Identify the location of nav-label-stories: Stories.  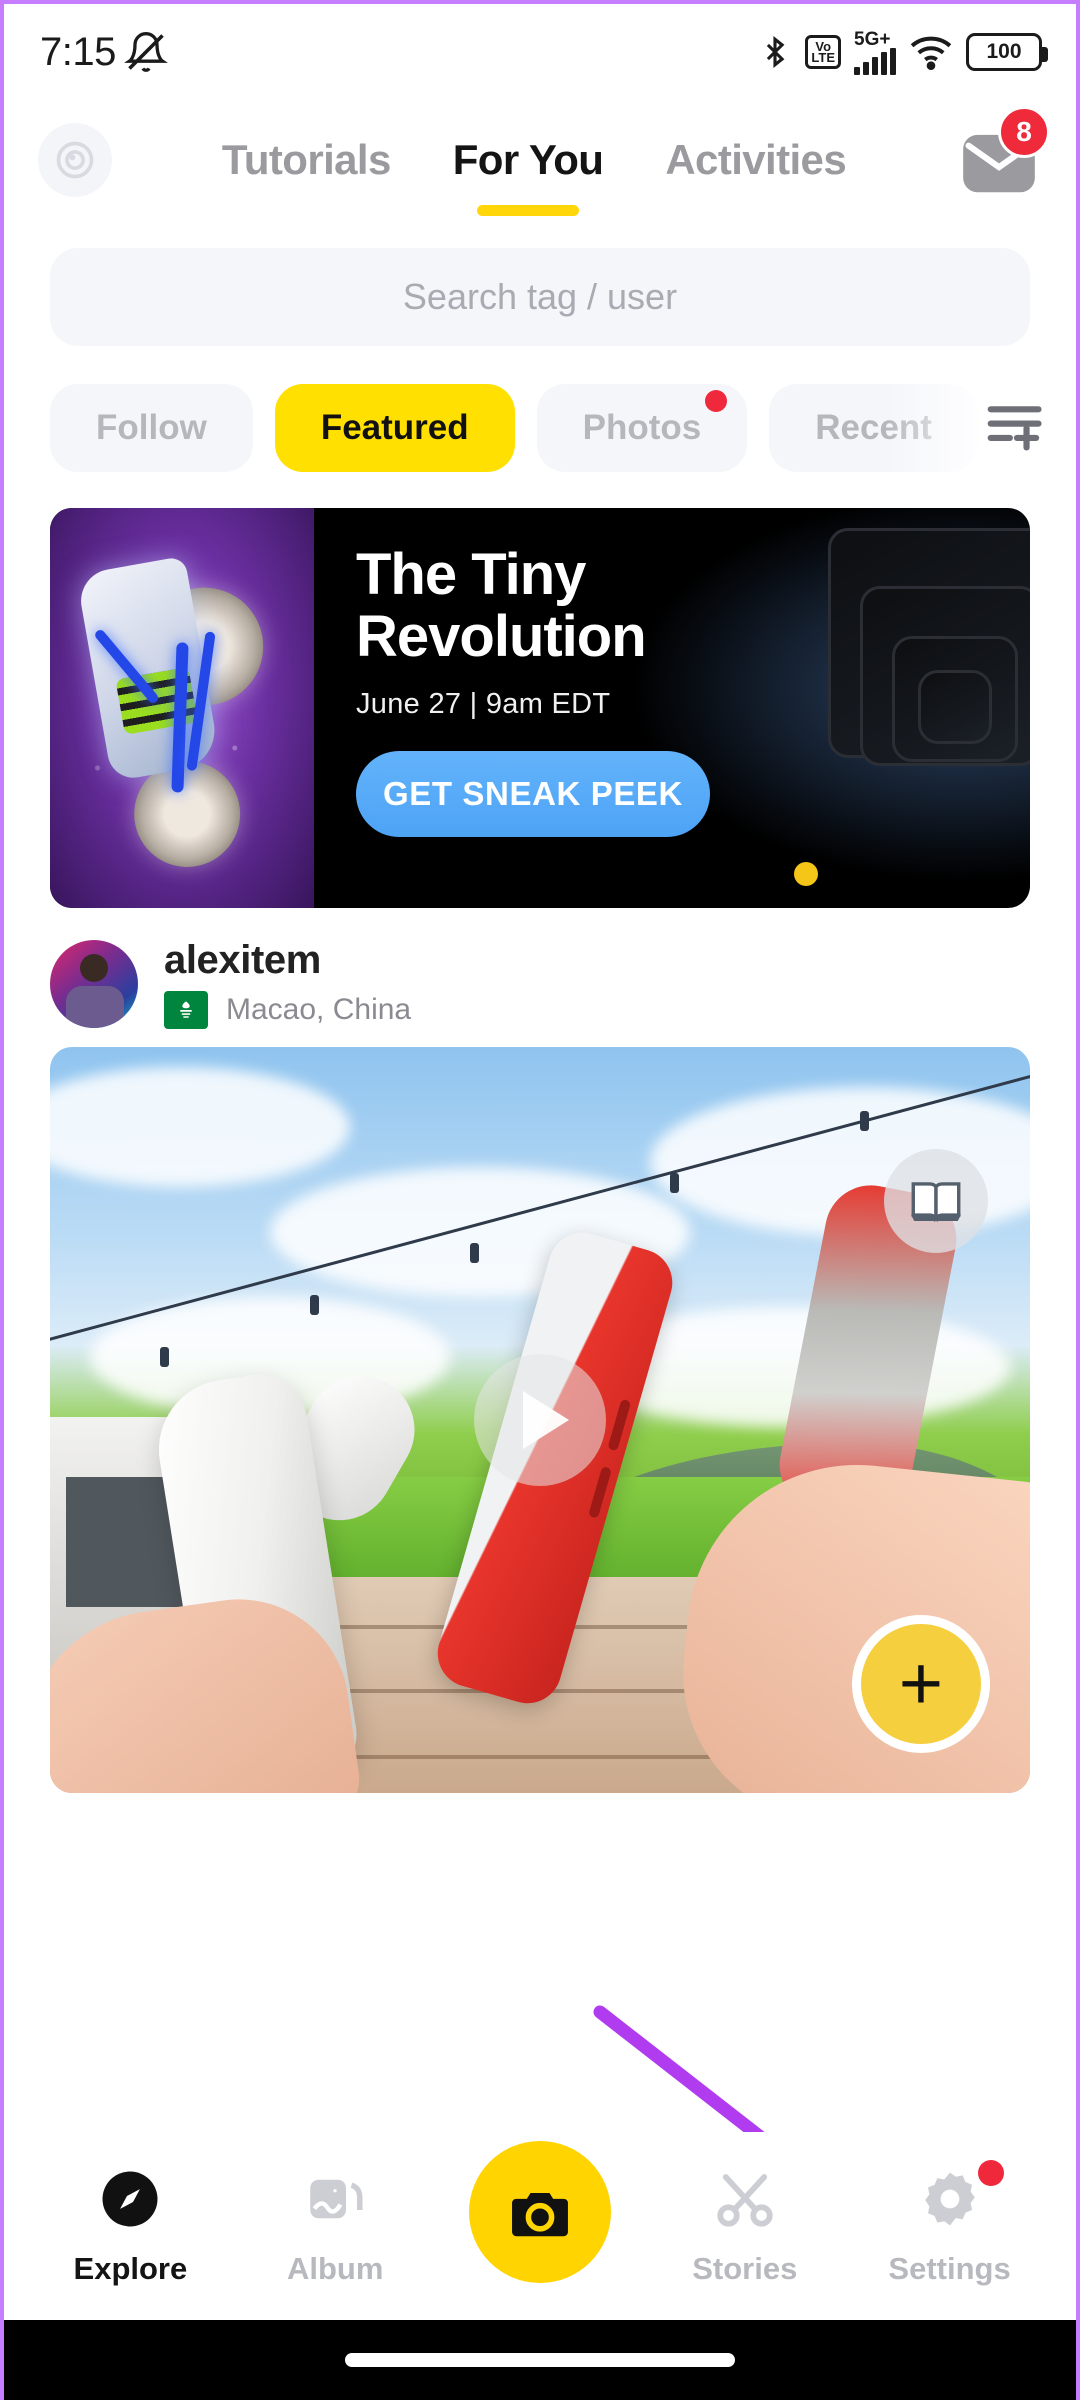
(745, 2268).